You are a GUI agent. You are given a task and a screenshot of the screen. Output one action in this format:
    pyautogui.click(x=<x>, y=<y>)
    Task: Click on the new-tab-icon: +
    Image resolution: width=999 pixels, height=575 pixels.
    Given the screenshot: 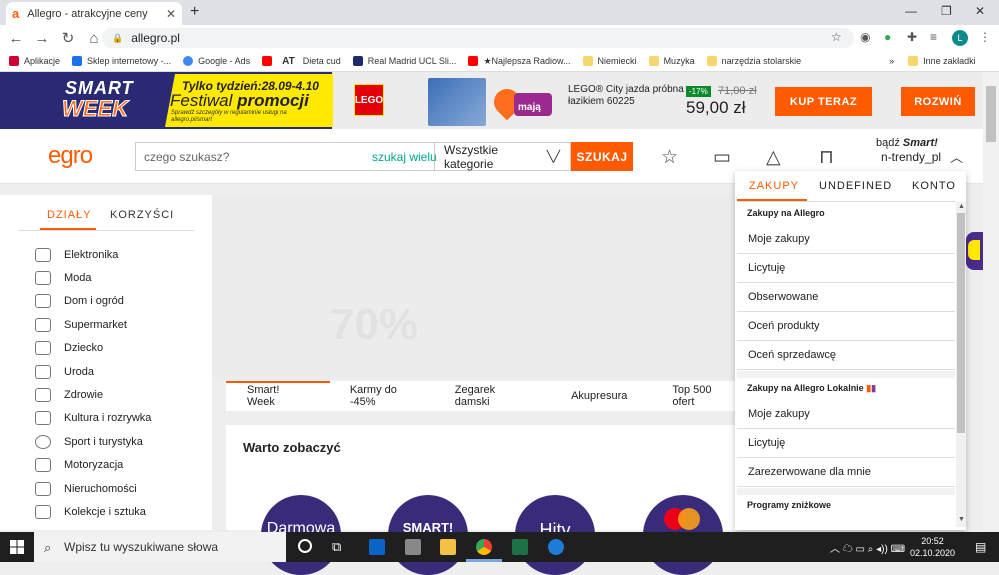 What is the action you would take?
    pyautogui.click(x=194, y=12)
    